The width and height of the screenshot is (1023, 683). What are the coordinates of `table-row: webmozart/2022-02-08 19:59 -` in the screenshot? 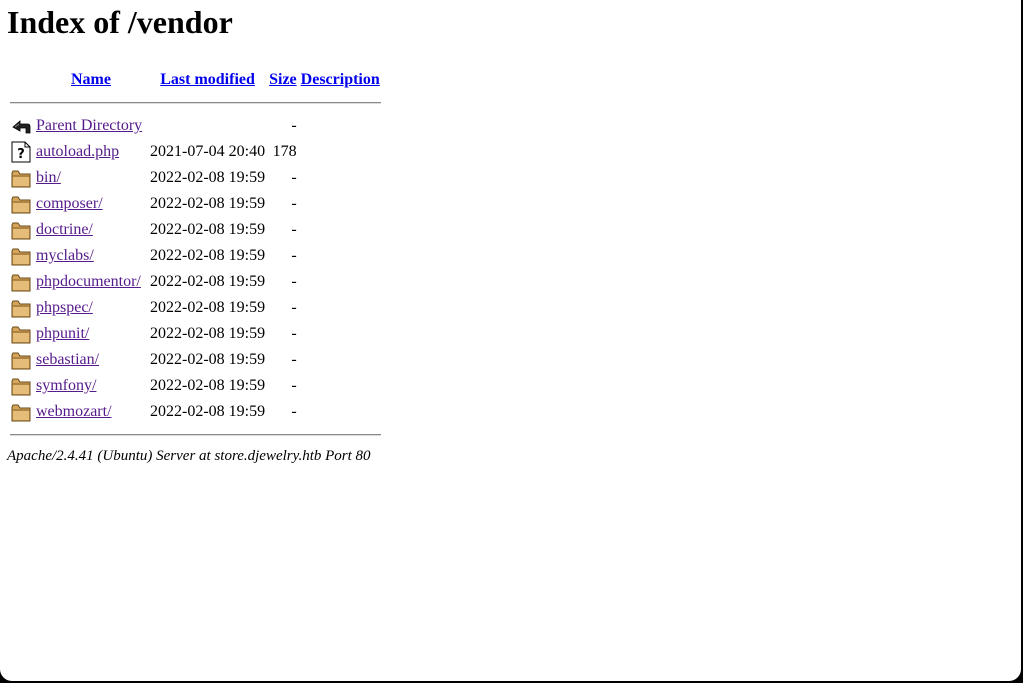 It's located at (195, 412).